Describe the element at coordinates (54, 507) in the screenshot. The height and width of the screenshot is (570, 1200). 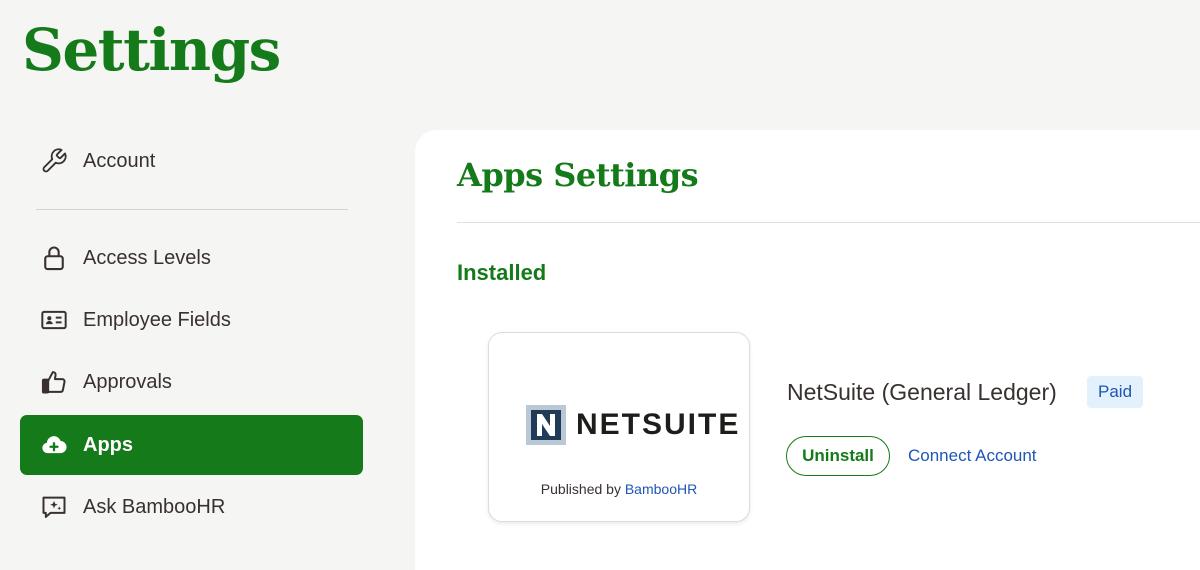
I see `sparkle-chat-icon` at that location.